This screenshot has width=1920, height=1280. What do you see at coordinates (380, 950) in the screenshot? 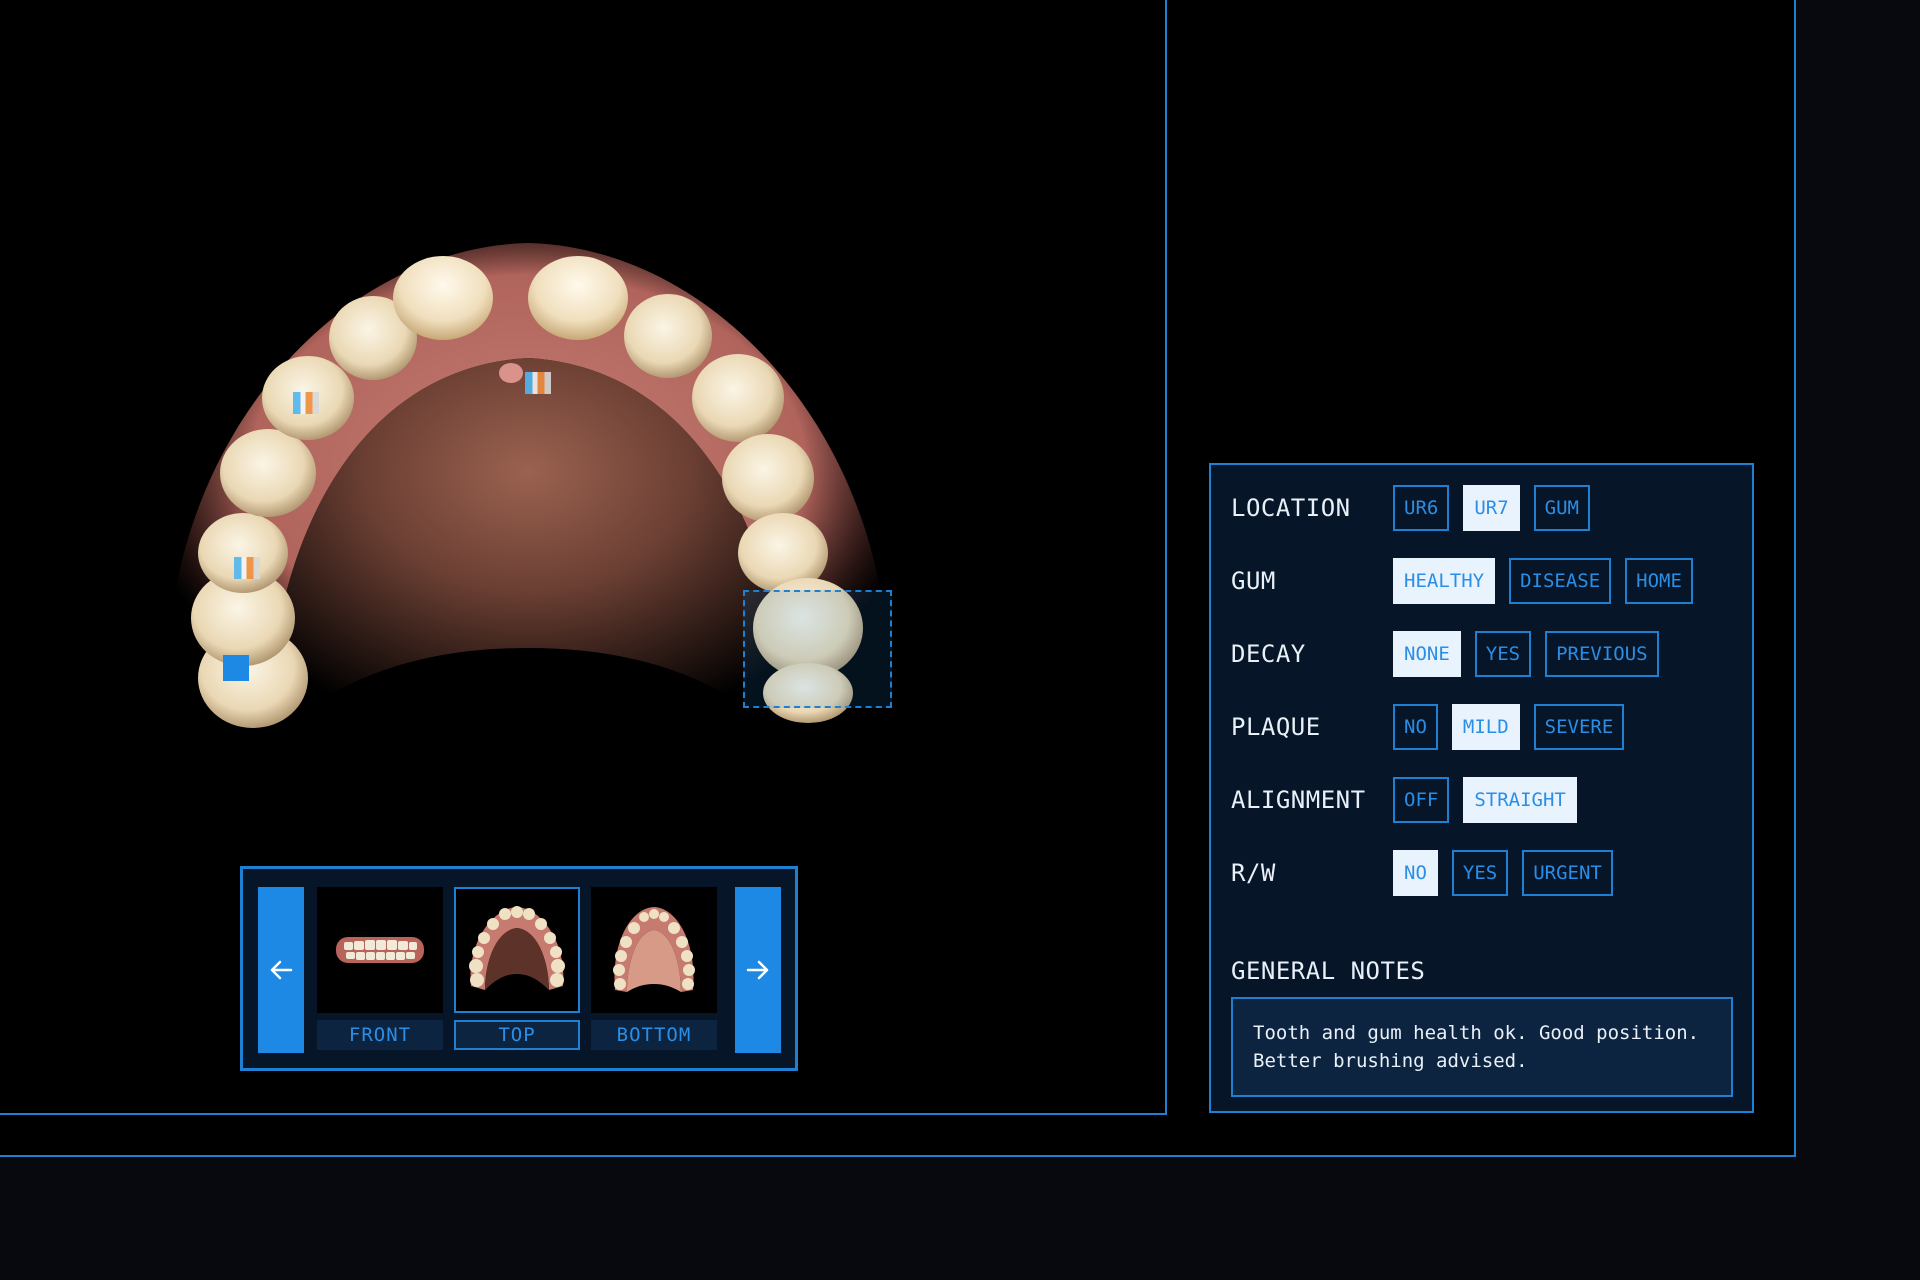
I see `front-view-thumbnail` at bounding box center [380, 950].